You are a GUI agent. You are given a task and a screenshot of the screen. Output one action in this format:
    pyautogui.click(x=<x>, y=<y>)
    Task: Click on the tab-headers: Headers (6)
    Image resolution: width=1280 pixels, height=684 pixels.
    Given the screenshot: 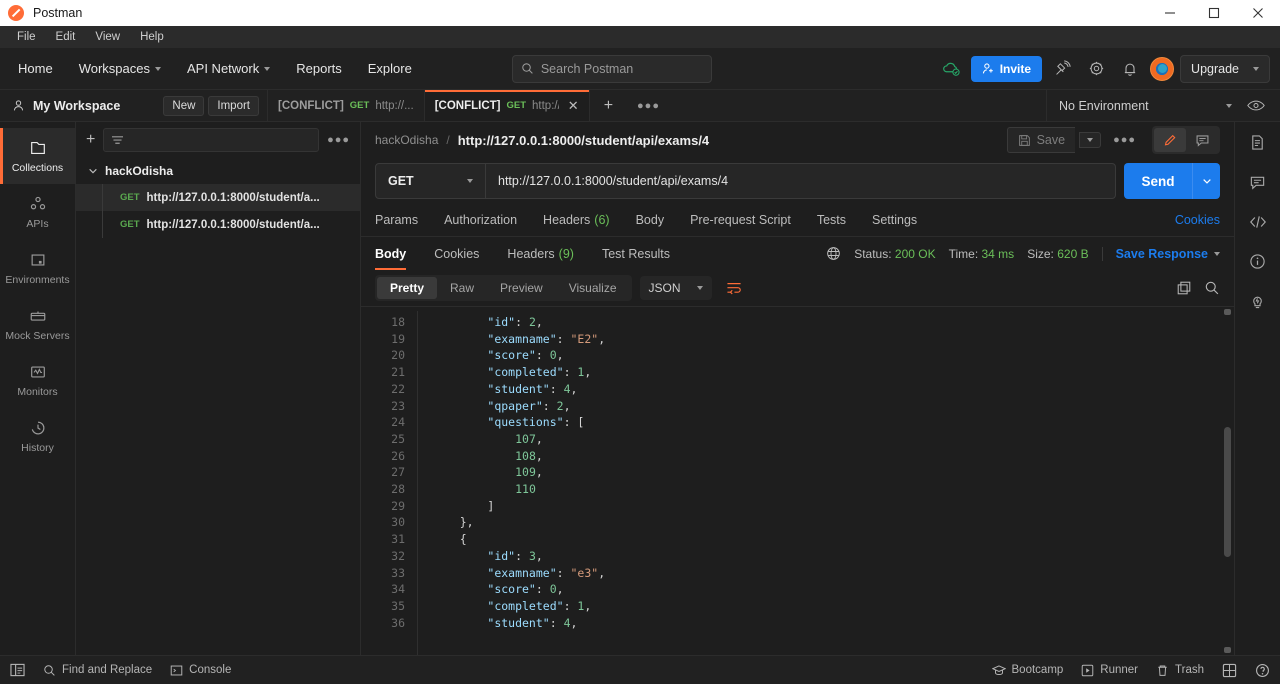 What is the action you would take?
    pyautogui.click(x=576, y=220)
    